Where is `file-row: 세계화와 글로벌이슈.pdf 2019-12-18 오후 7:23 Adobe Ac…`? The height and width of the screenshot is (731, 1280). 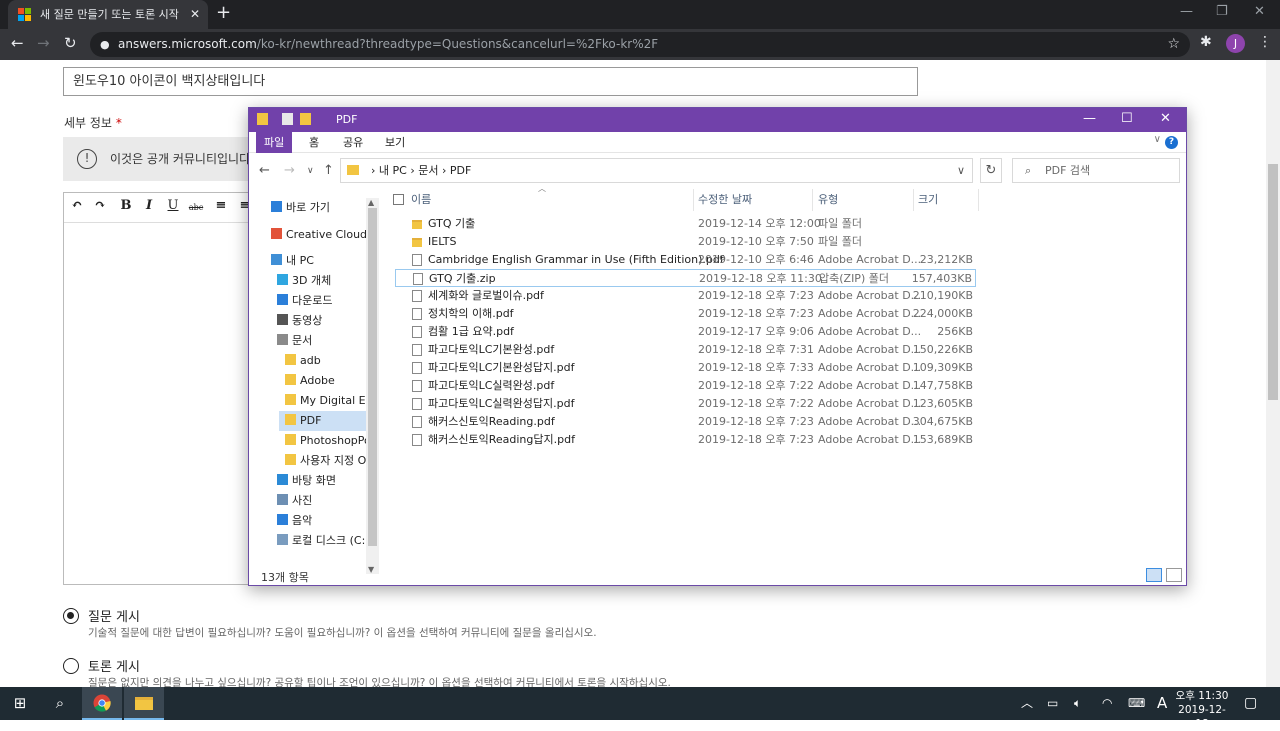 file-row: 세계화와 글로벌이슈.pdf 2019-12-18 오후 7:23 Adobe Ac… is located at coordinates (685, 296).